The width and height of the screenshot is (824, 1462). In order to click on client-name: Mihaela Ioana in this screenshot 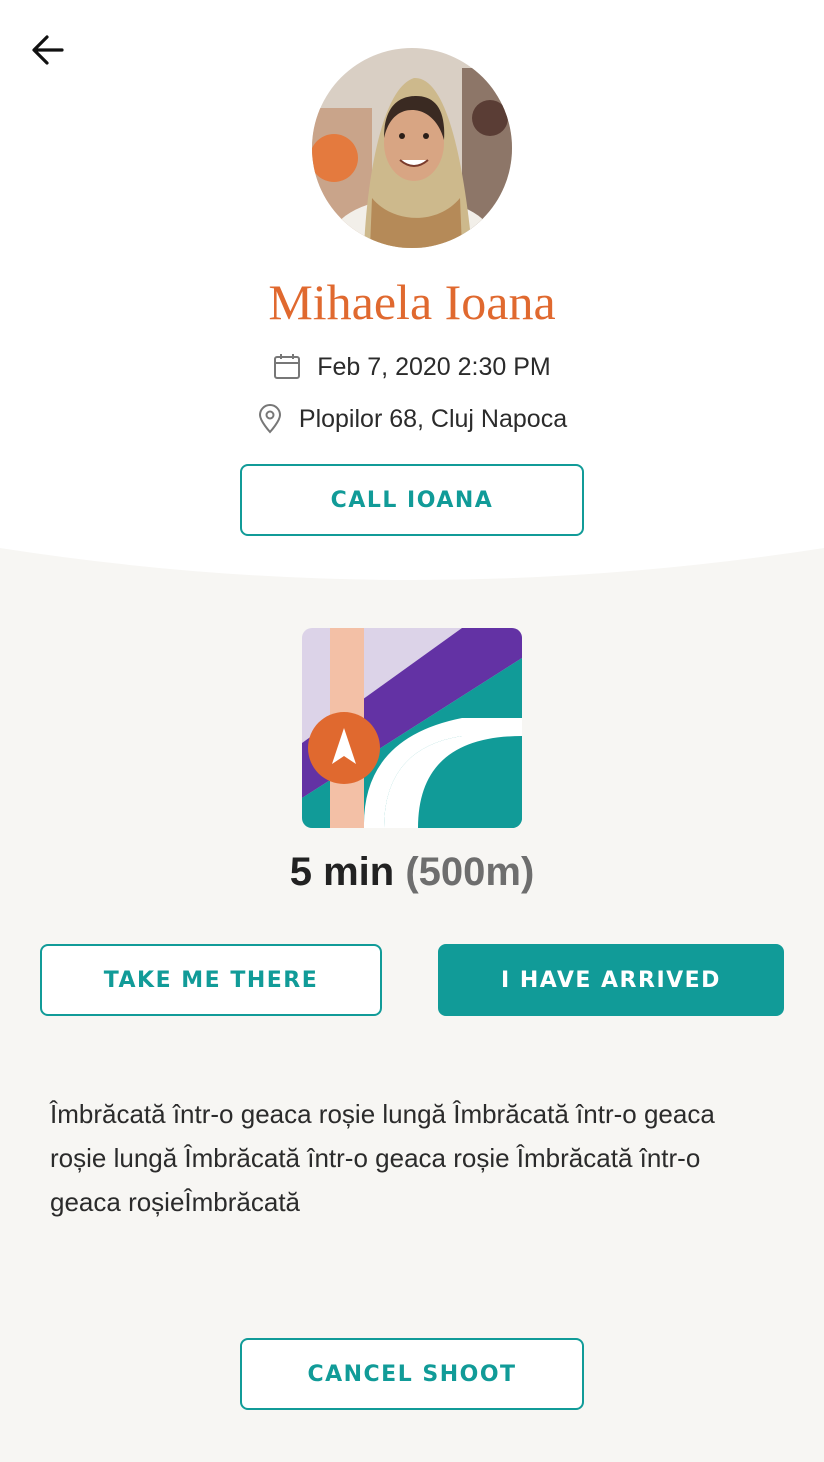, I will do `click(412, 302)`.